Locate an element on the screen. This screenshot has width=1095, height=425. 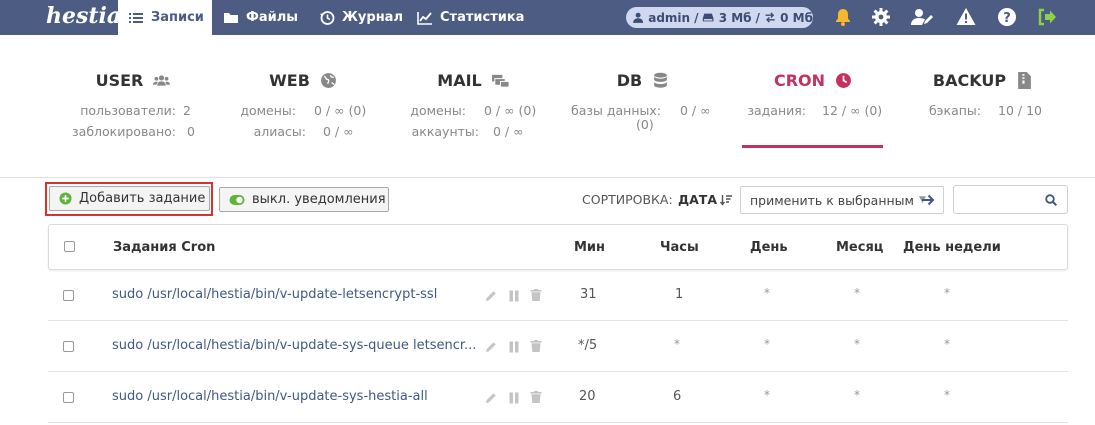
nav-files: Файлы is located at coordinates (260, 17).